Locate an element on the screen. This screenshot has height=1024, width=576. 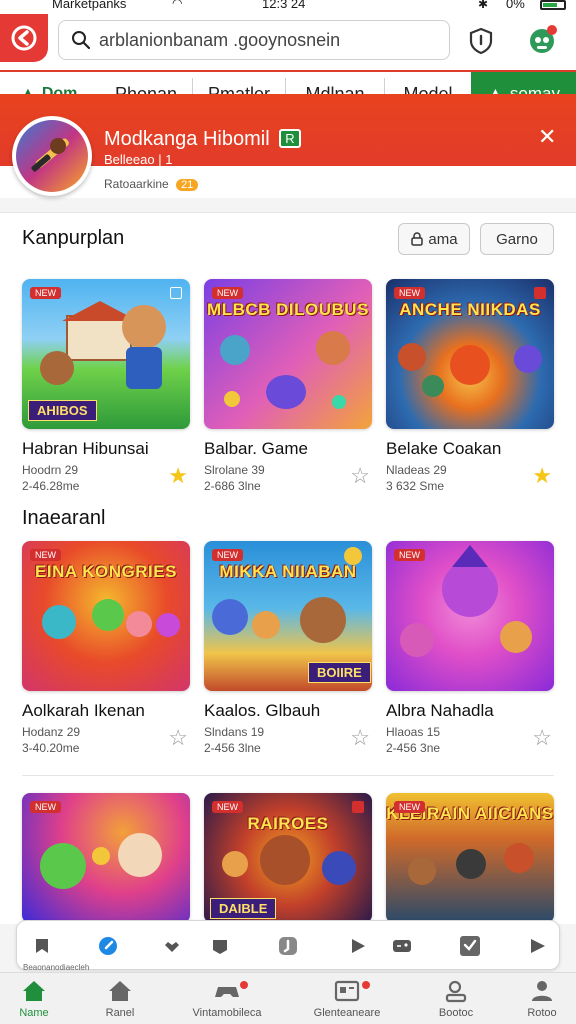
heart-icon is located at coordinates (172, 947).